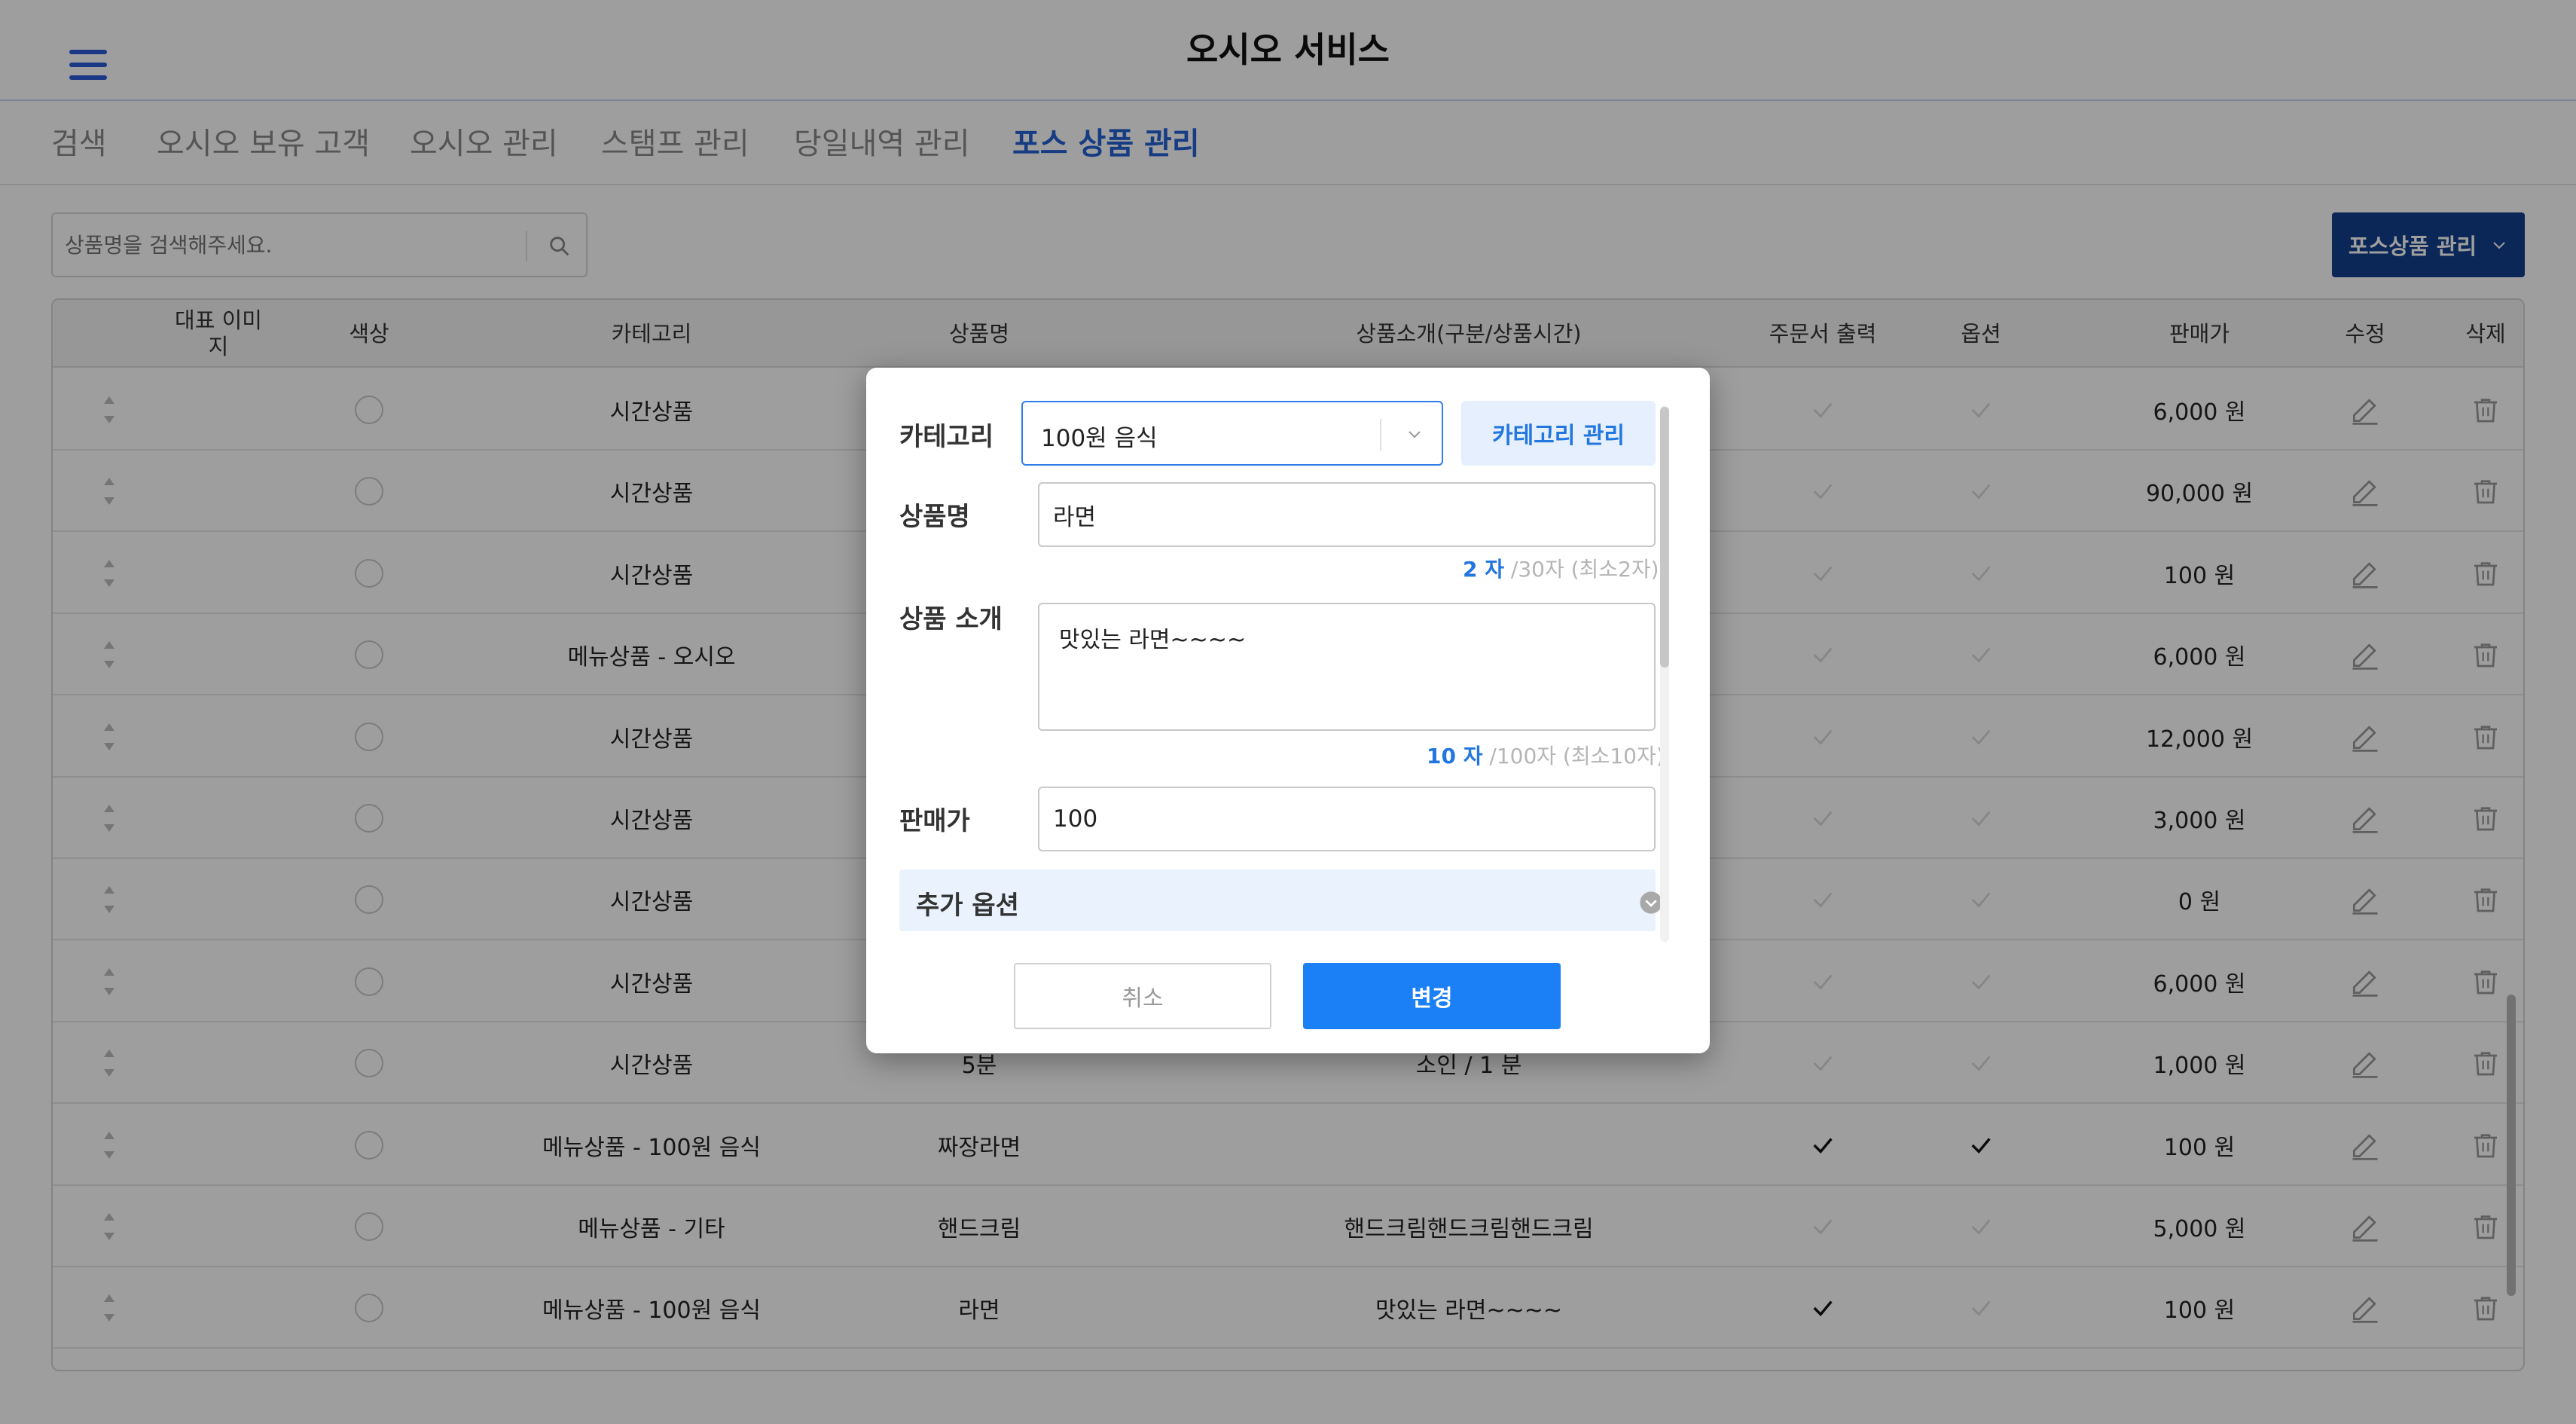  What do you see at coordinates (968, 906) in the screenshot?
I see `add-option-label: 추가 옵션` at bounding box center [968, 906].